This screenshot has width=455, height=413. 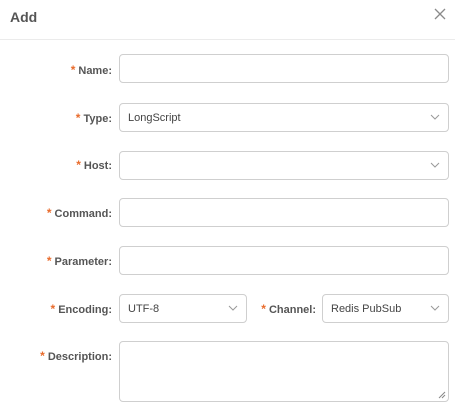 I want to click on parameter-label: * Parameter:, so click(x=79, y=261).